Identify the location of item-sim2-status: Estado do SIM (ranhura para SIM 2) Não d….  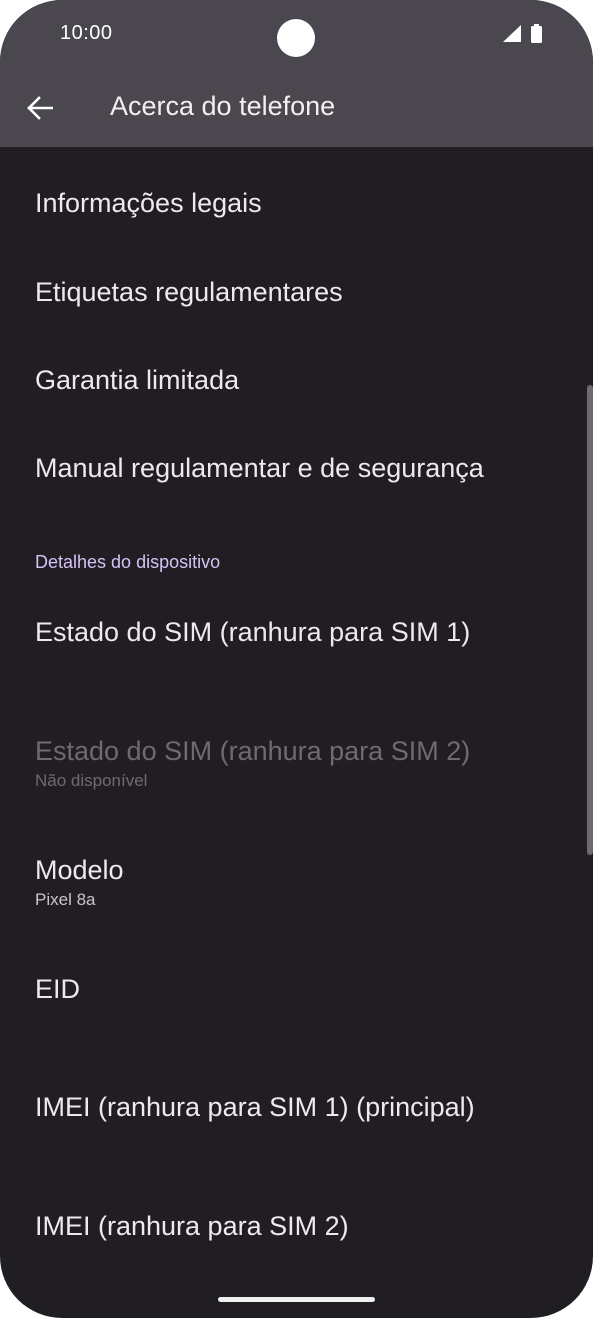
(296, 763).